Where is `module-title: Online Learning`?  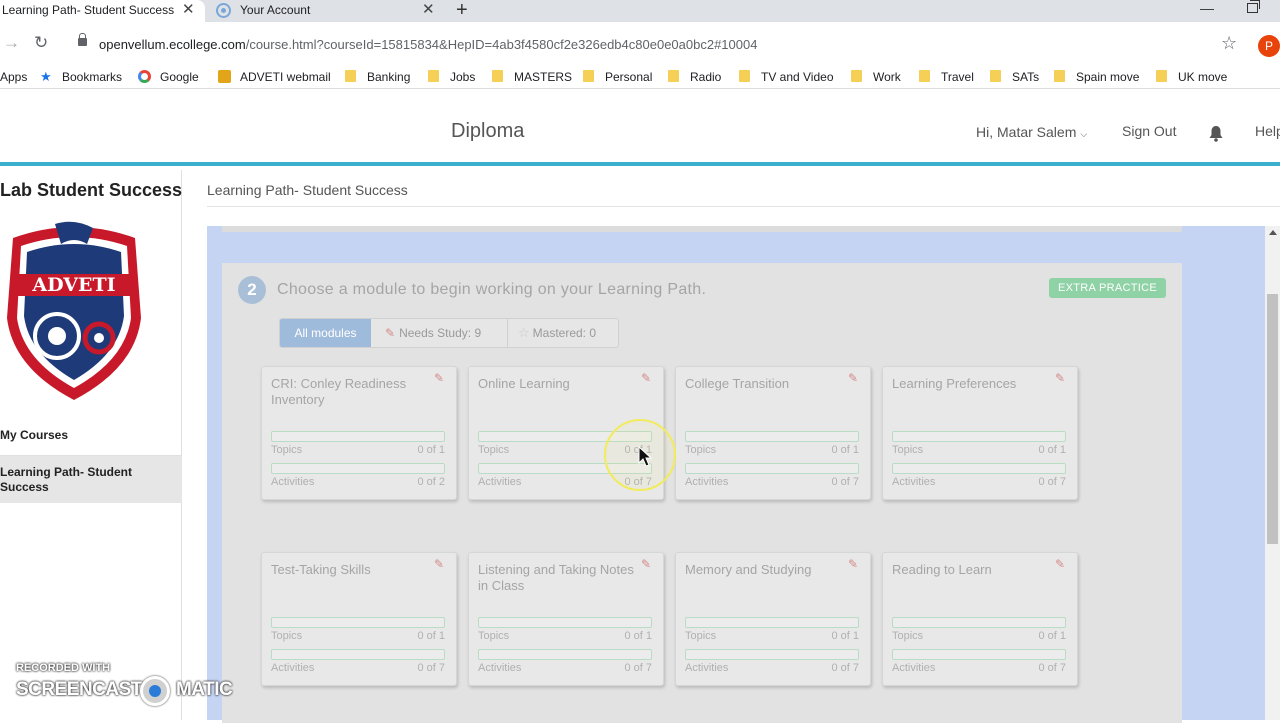
module-title: Online Learning is located at coordinates (524, 383).